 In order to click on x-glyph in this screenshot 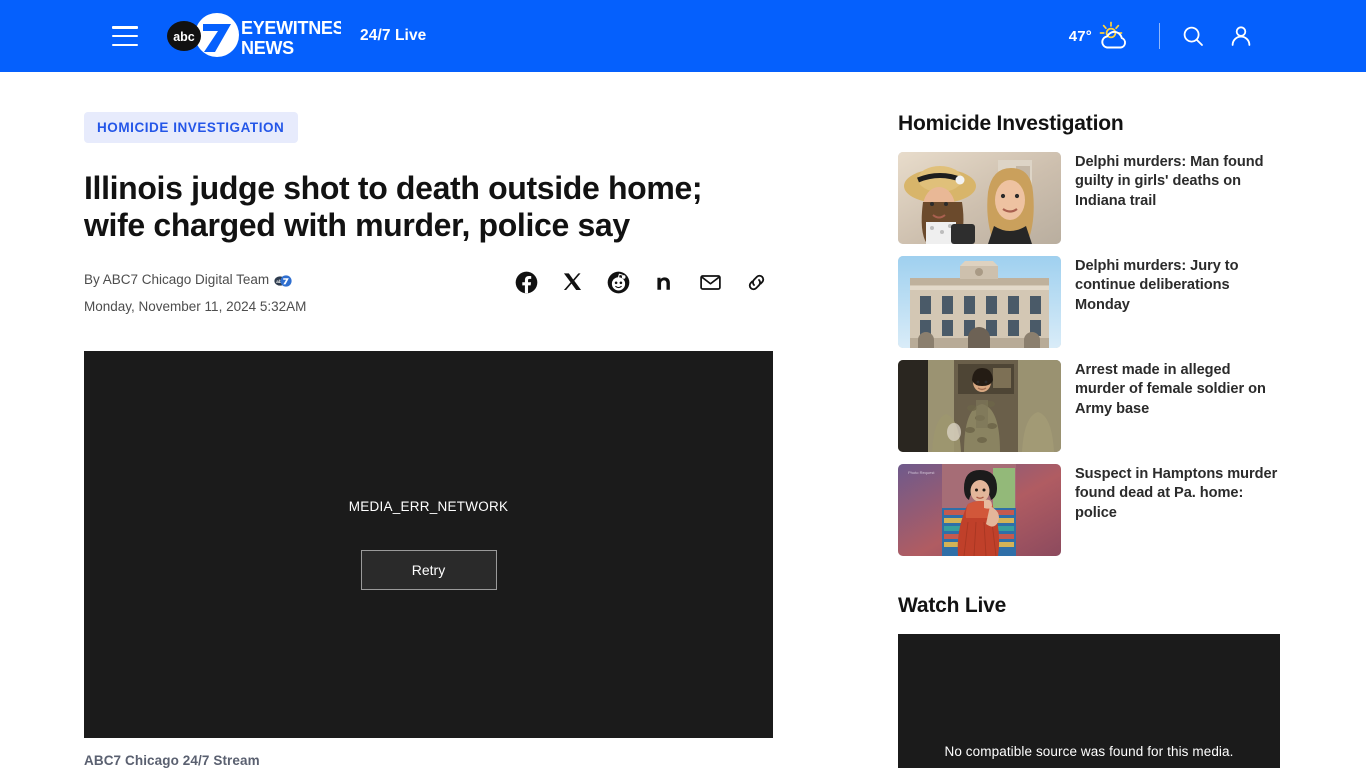, I will do `click(572, 281)`.